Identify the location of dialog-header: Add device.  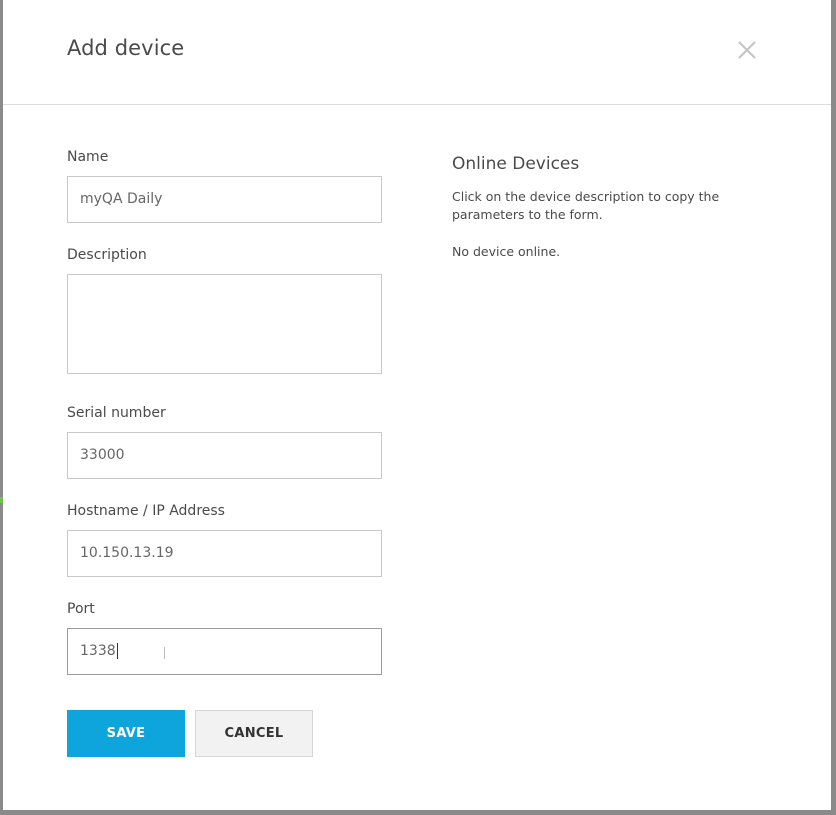
(417, 52).